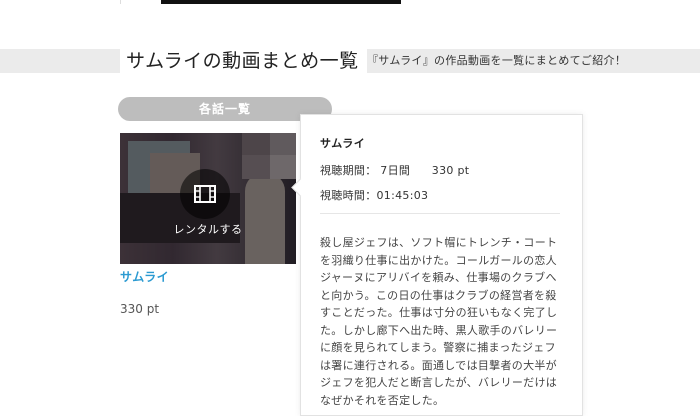 The width and height of the screenshot is (700, 416). Describe the element at coordinates (140, 309) in the screenshot. I see `video-price: 330 pt` at that location.